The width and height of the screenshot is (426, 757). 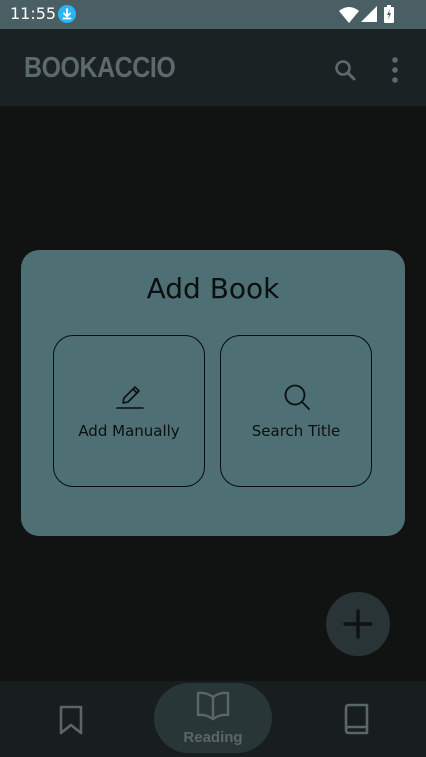 I want to click on add-manually-button: Add Manually, so click(x=129, y=411).